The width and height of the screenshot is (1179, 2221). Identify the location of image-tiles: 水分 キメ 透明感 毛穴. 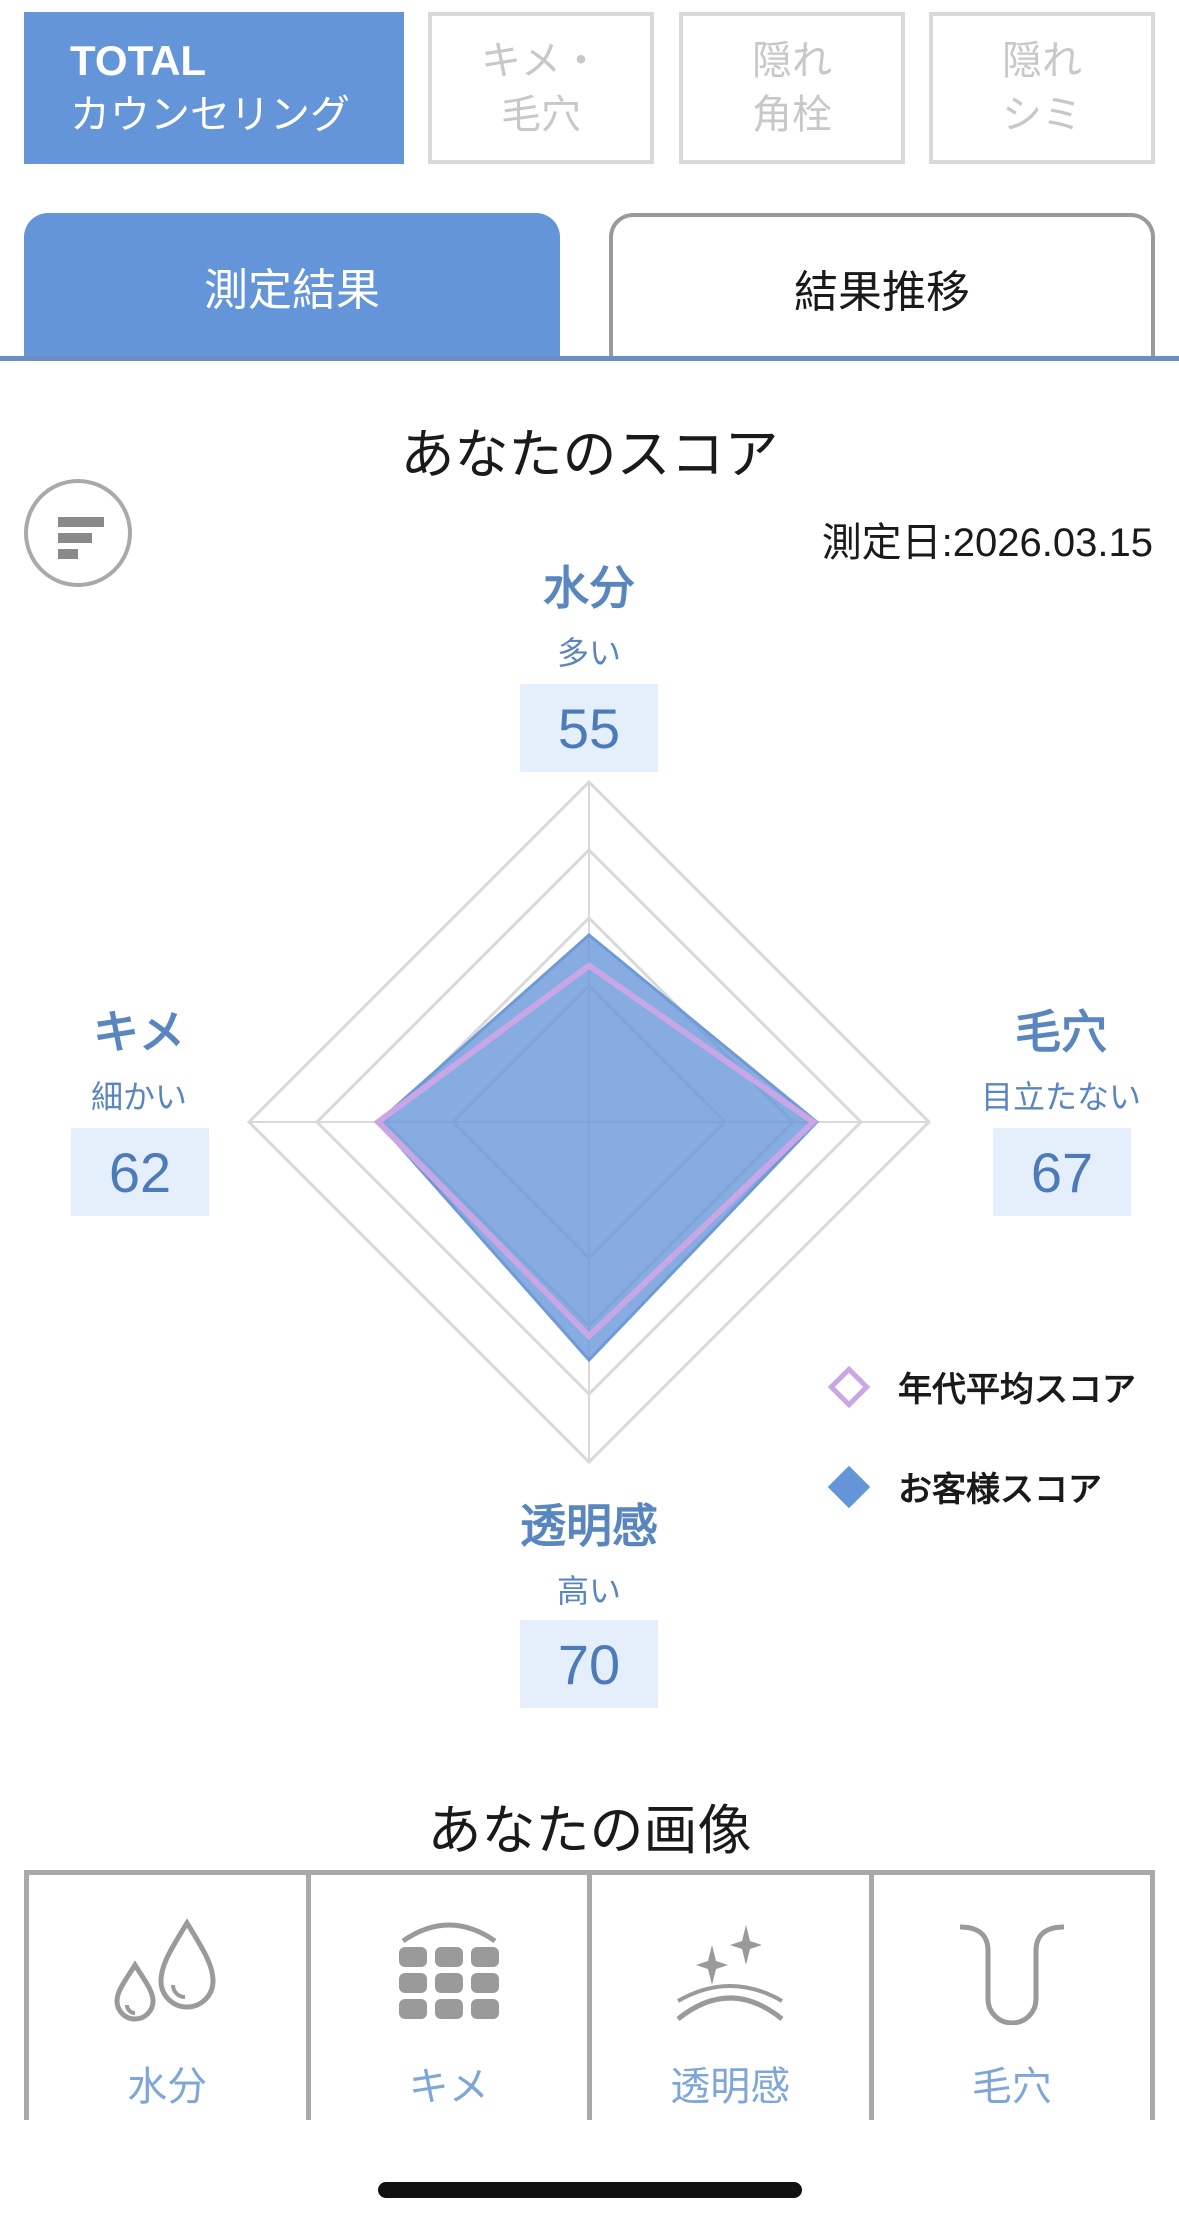
(589, 1995).